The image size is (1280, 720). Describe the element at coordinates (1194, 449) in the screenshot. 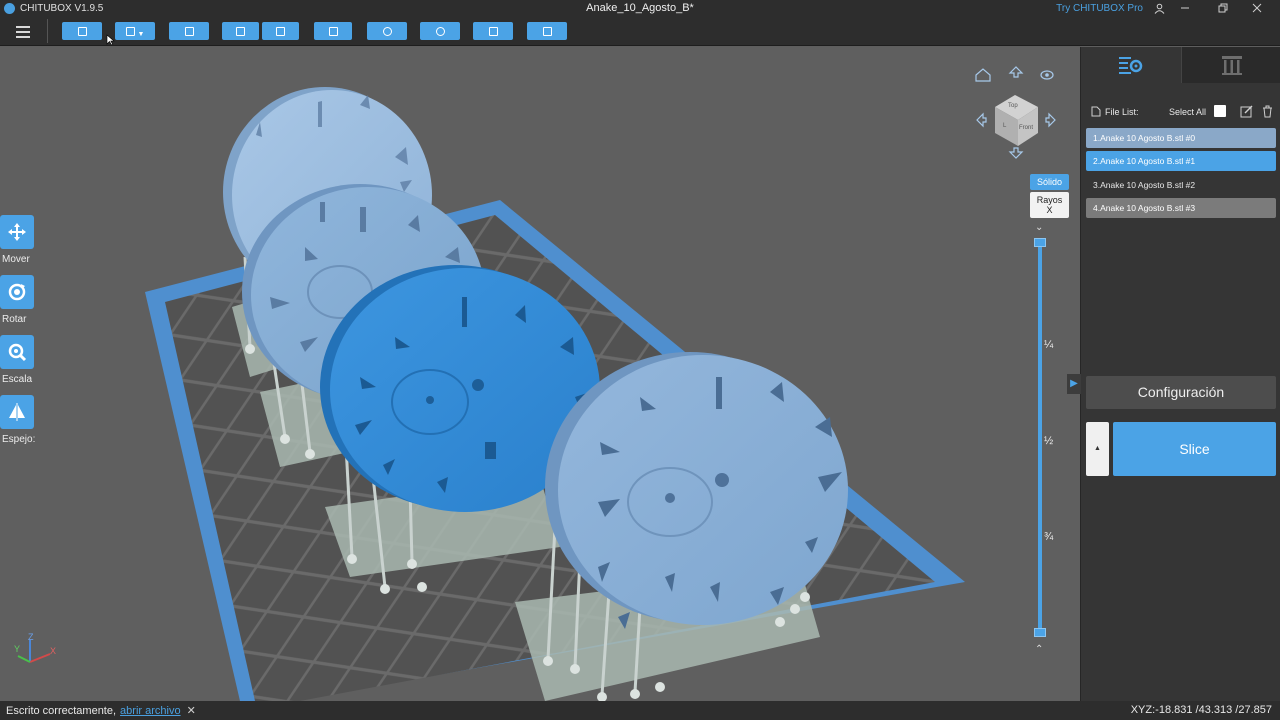

I see `slice-button: Slice` at that location.